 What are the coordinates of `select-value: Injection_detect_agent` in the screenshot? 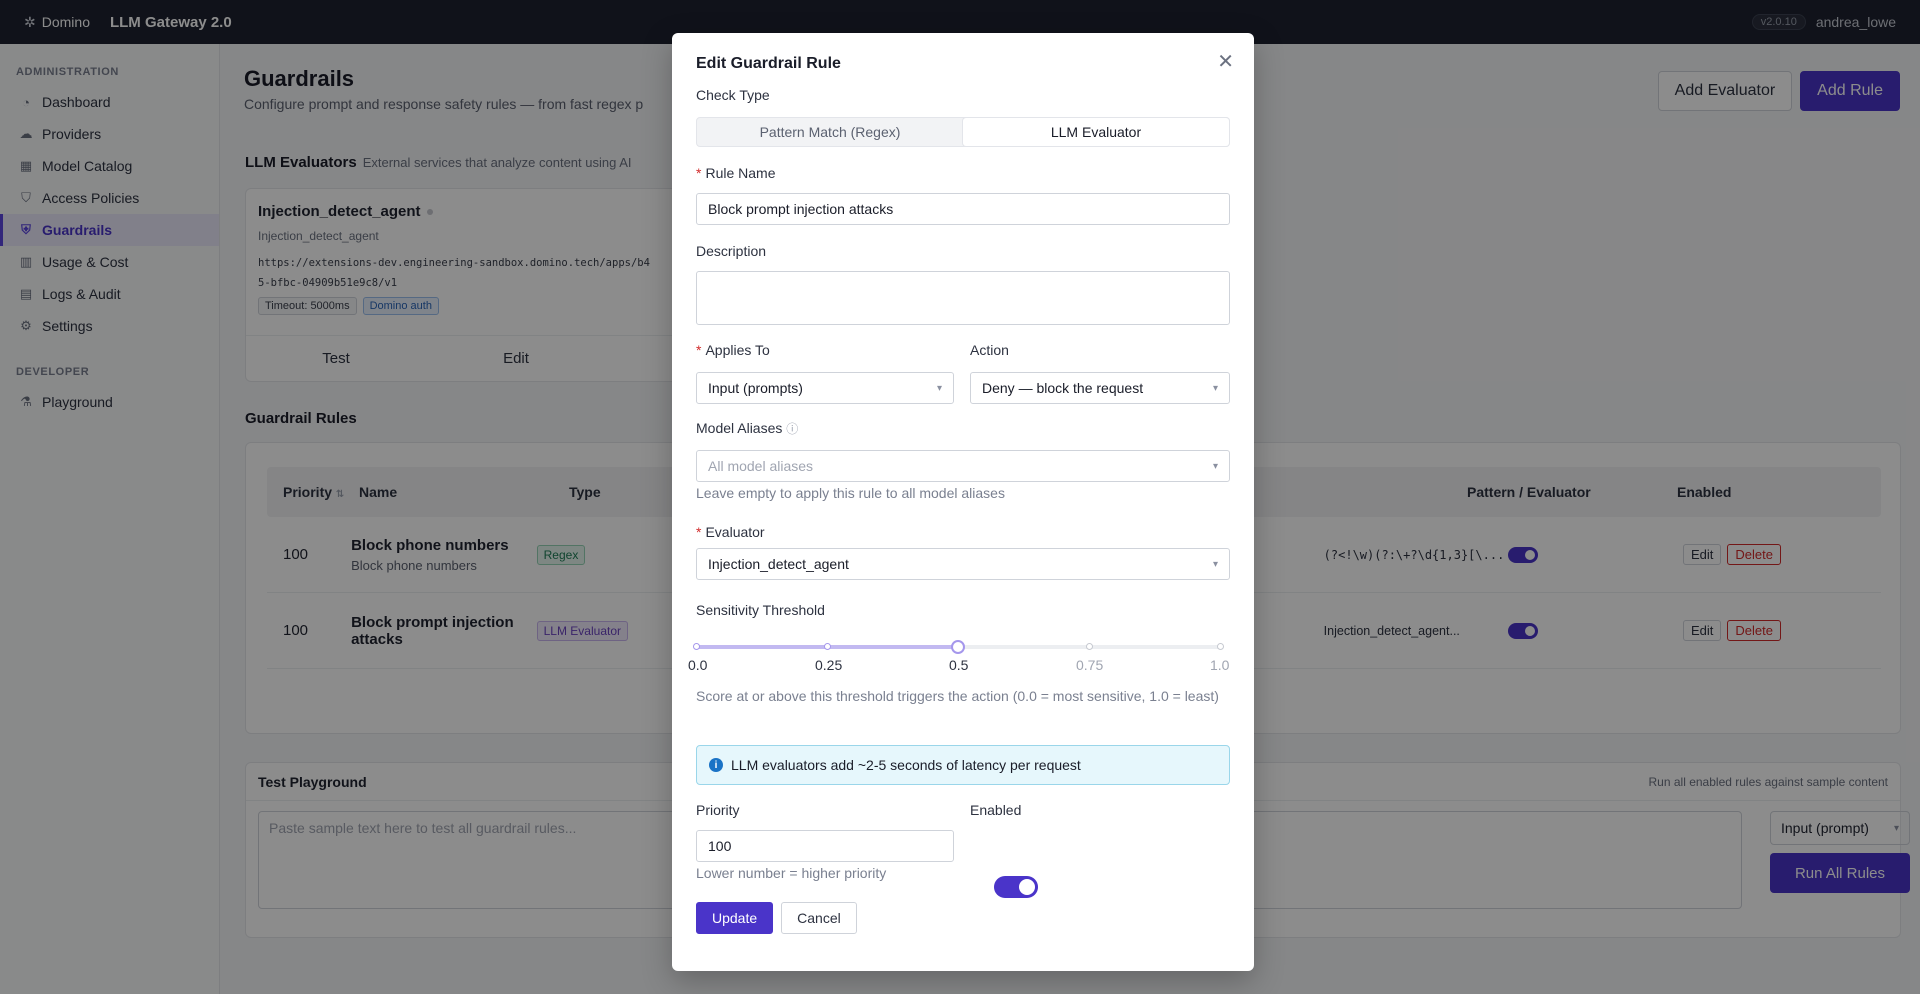 It's located at (778, 564).